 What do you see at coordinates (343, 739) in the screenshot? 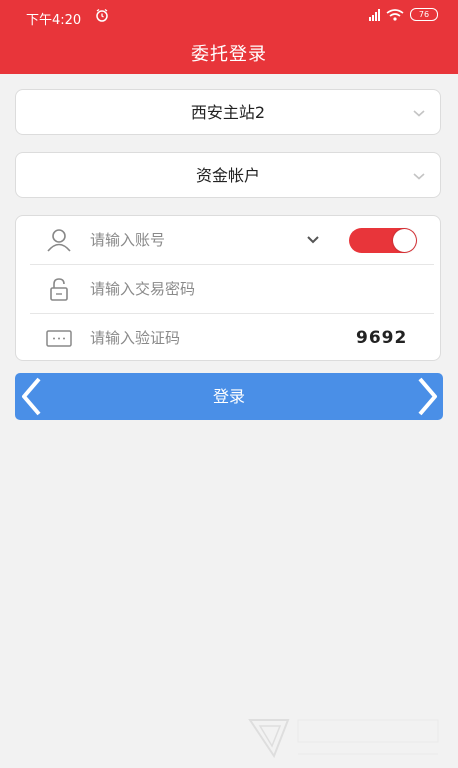
I see `watermark-logo-icon` at bounding box center [343, 739].